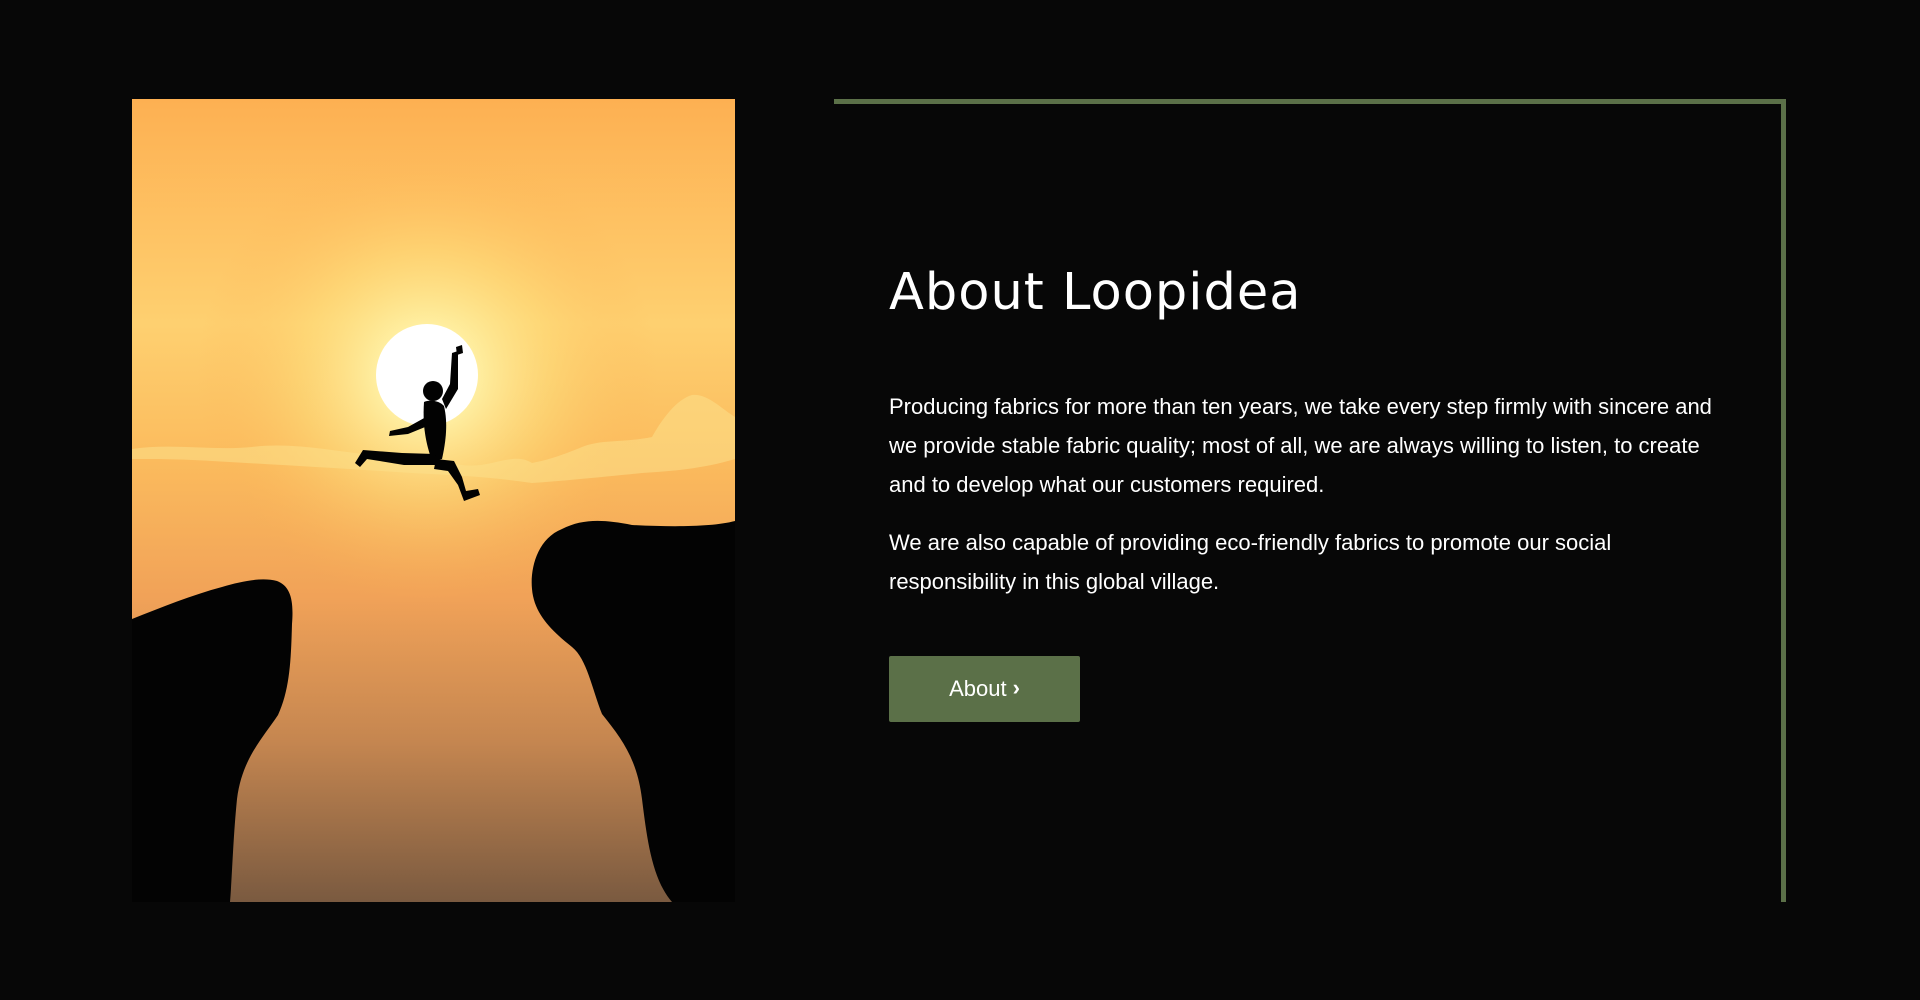  What do you see at coordinates (978, 689) in the screenshot?
I see `about-button-label: About` at bounding box center [978, 689].